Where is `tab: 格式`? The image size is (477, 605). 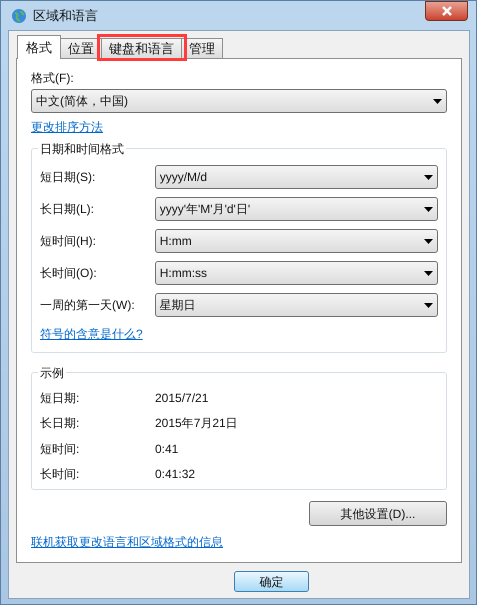 tab: 格式 is located at coordinates (39, 47).